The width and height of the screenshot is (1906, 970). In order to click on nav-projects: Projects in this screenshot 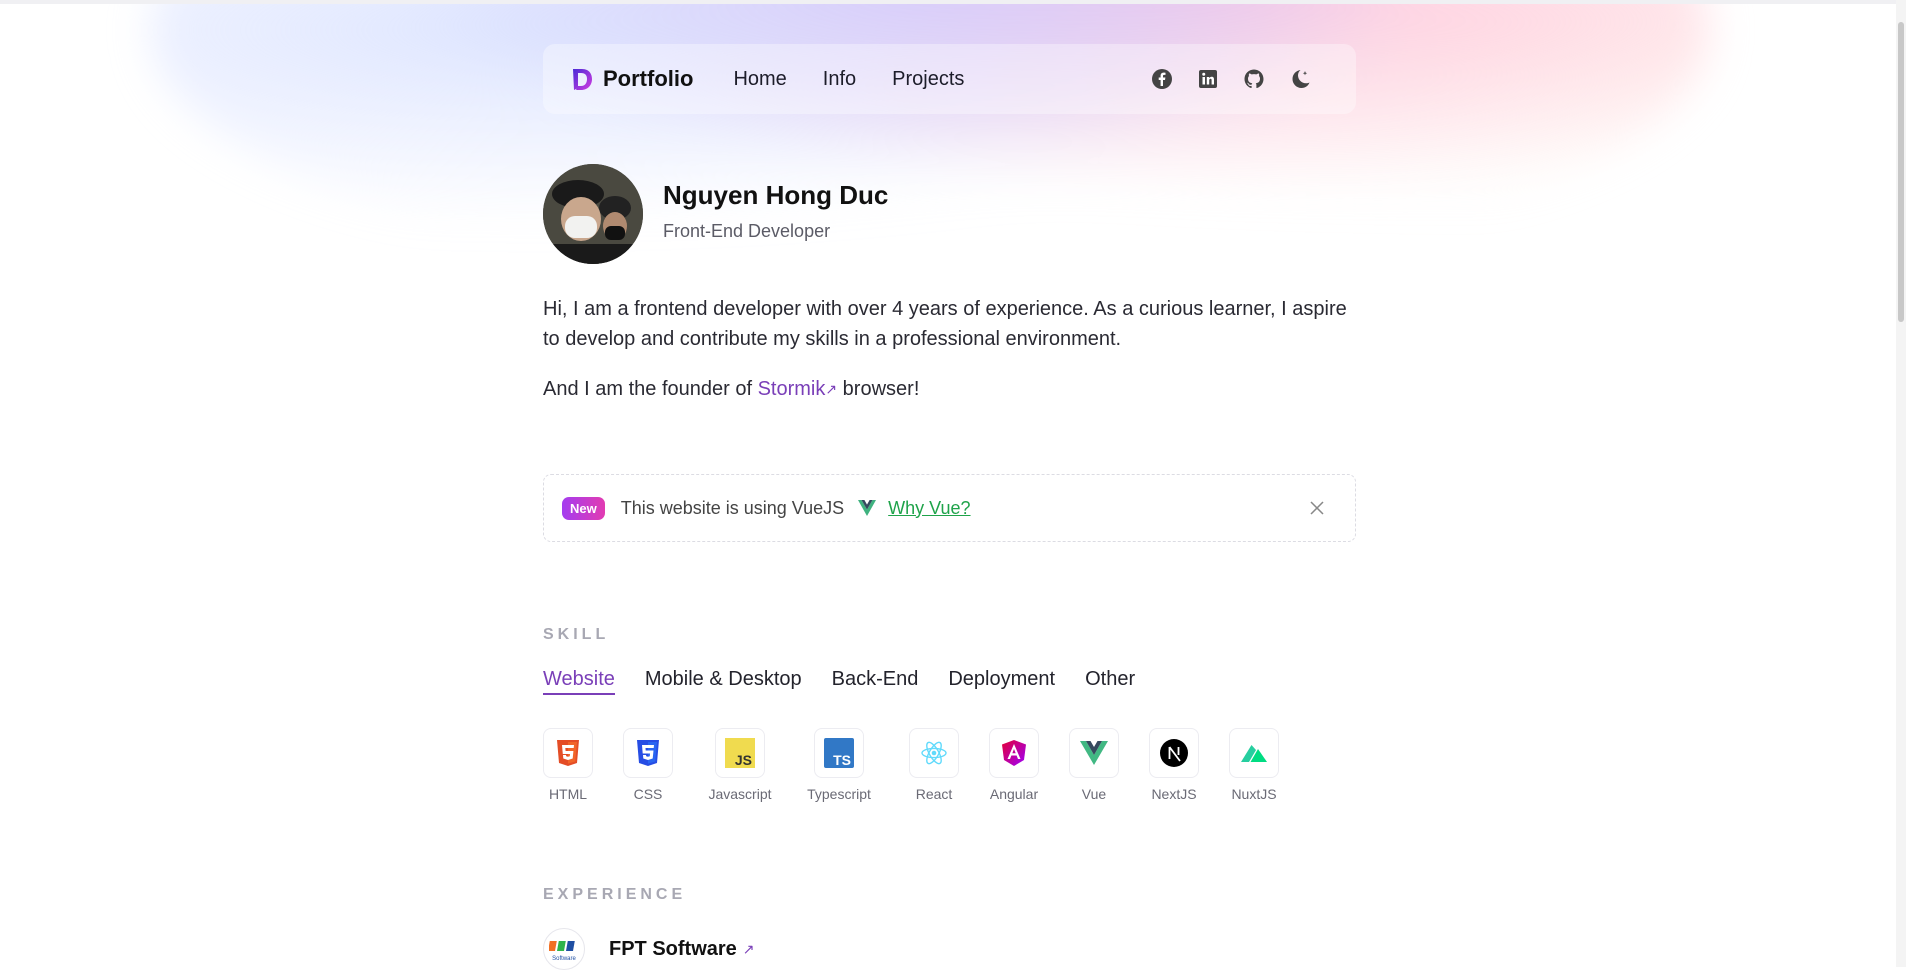, I will do `click(928, 79)`.